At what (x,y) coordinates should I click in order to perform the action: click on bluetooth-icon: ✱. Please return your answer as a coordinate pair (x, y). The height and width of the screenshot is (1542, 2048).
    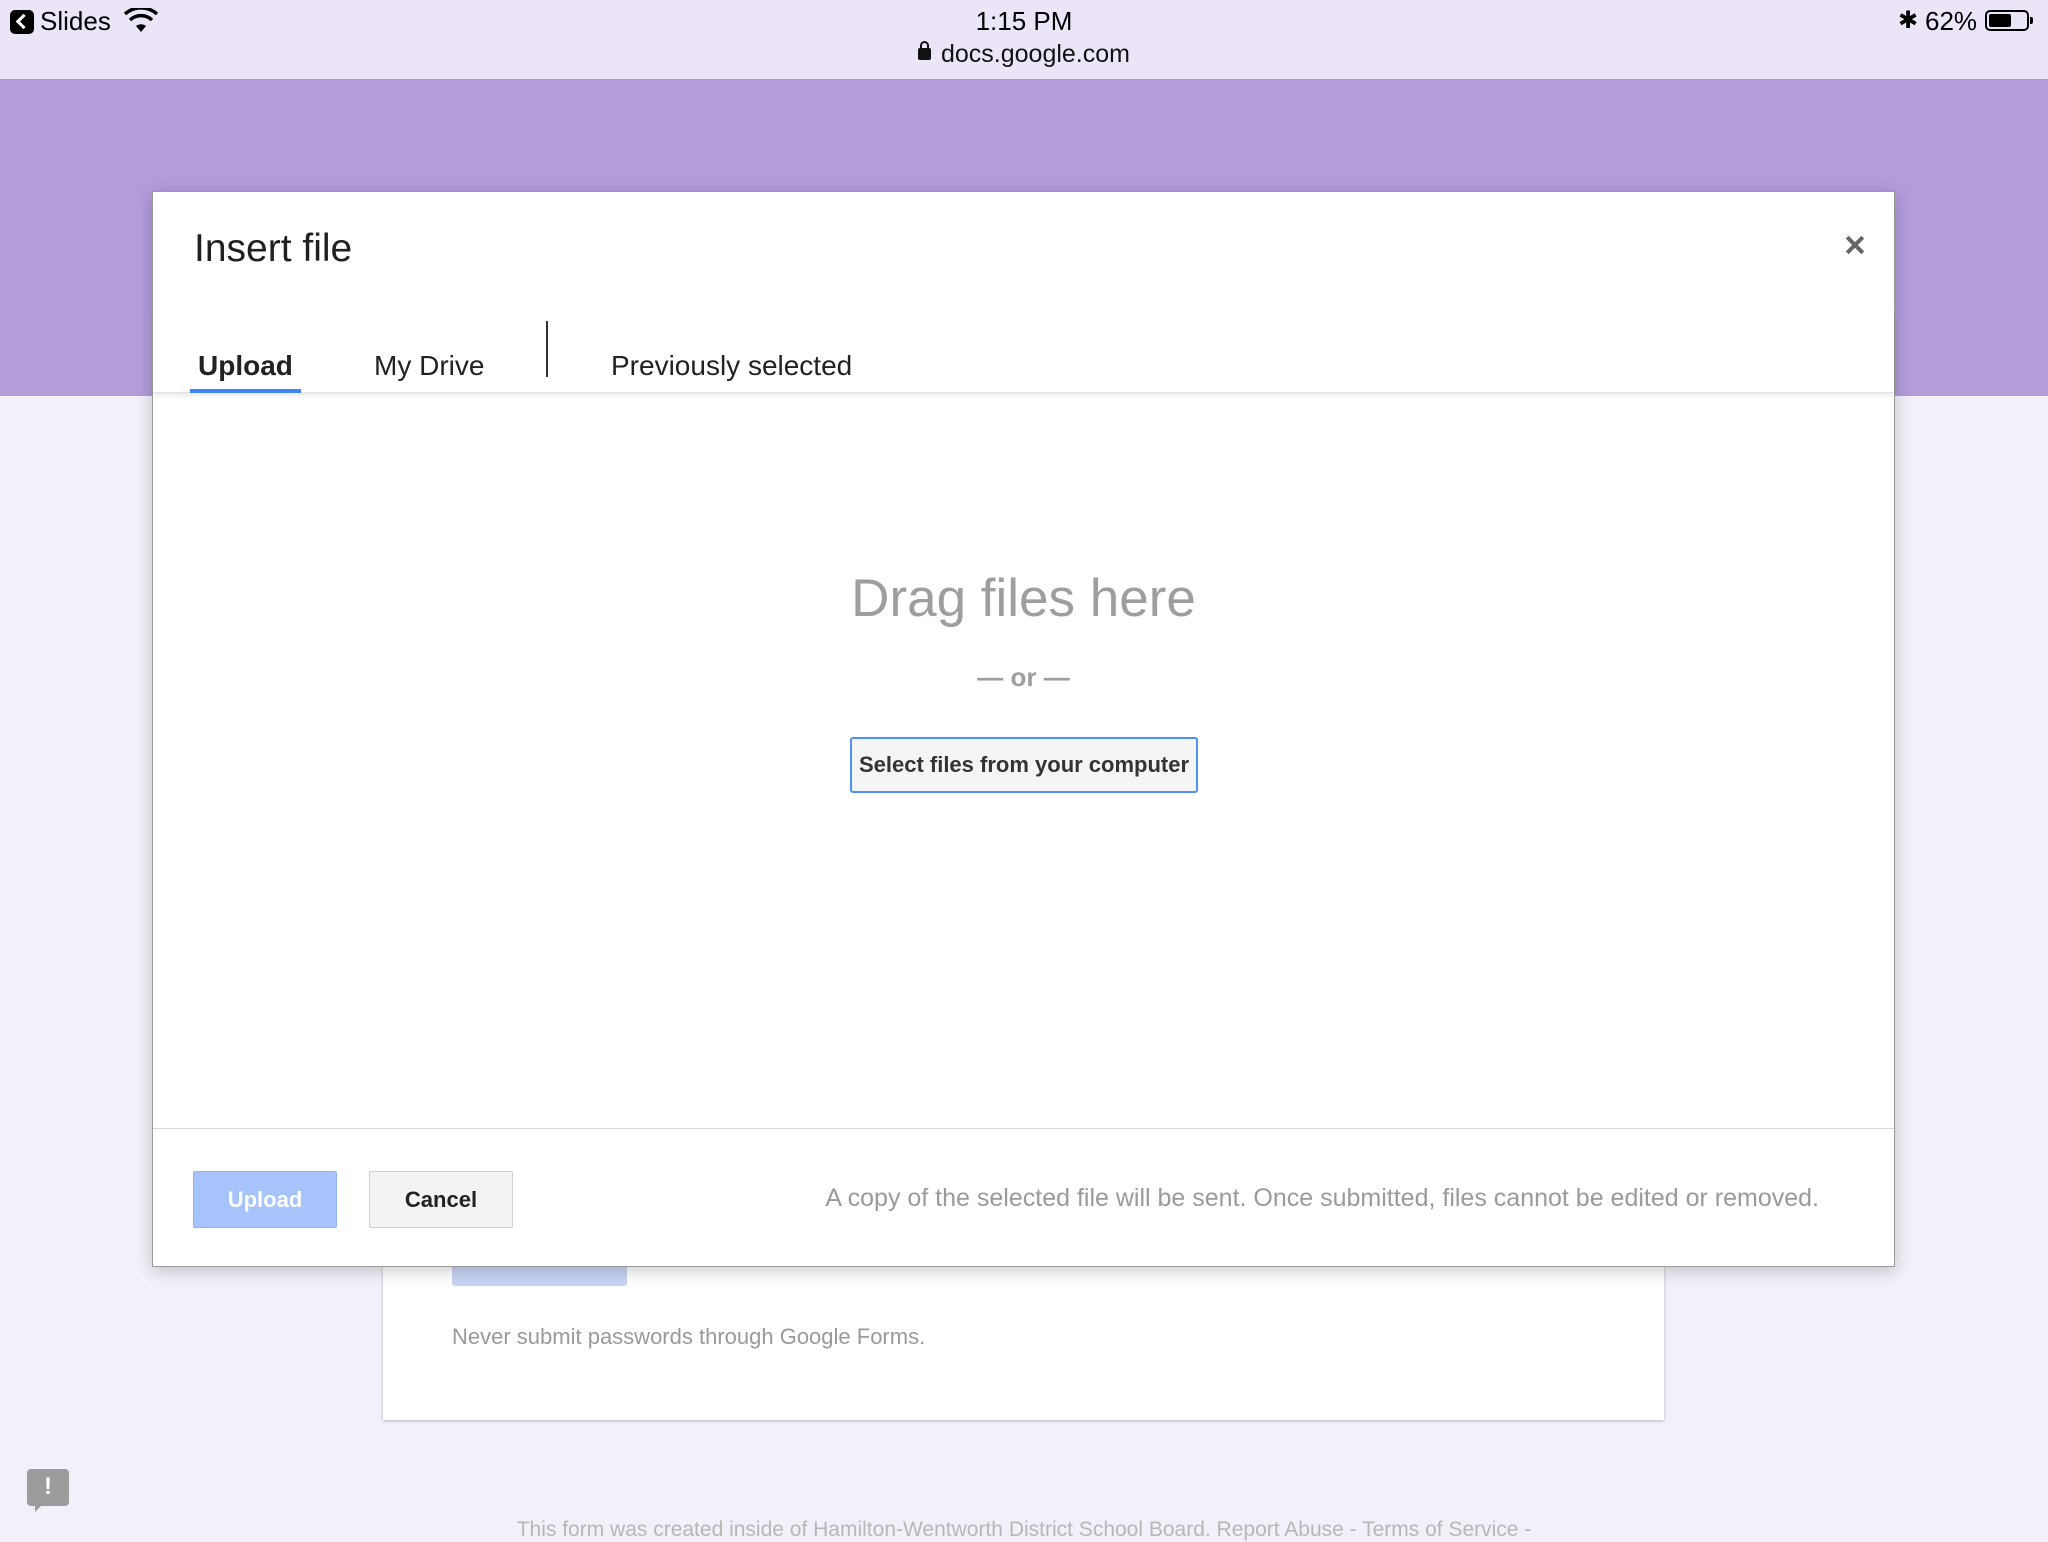
    Looking at the image, I should click on (1908, 20).